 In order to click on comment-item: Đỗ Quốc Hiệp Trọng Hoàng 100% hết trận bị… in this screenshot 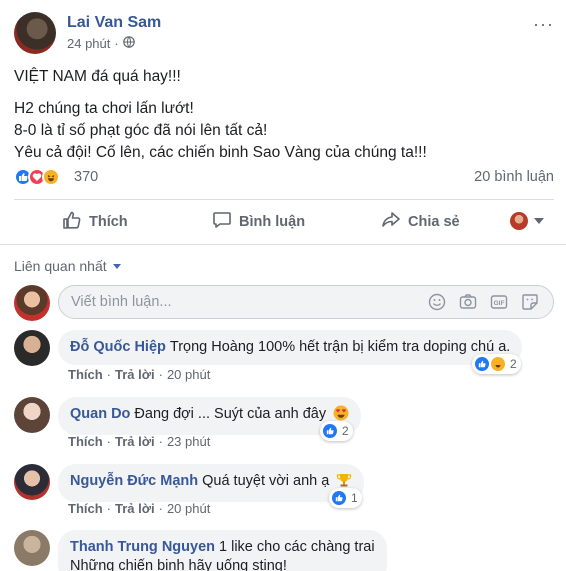, I will do `click(284, 358)`.